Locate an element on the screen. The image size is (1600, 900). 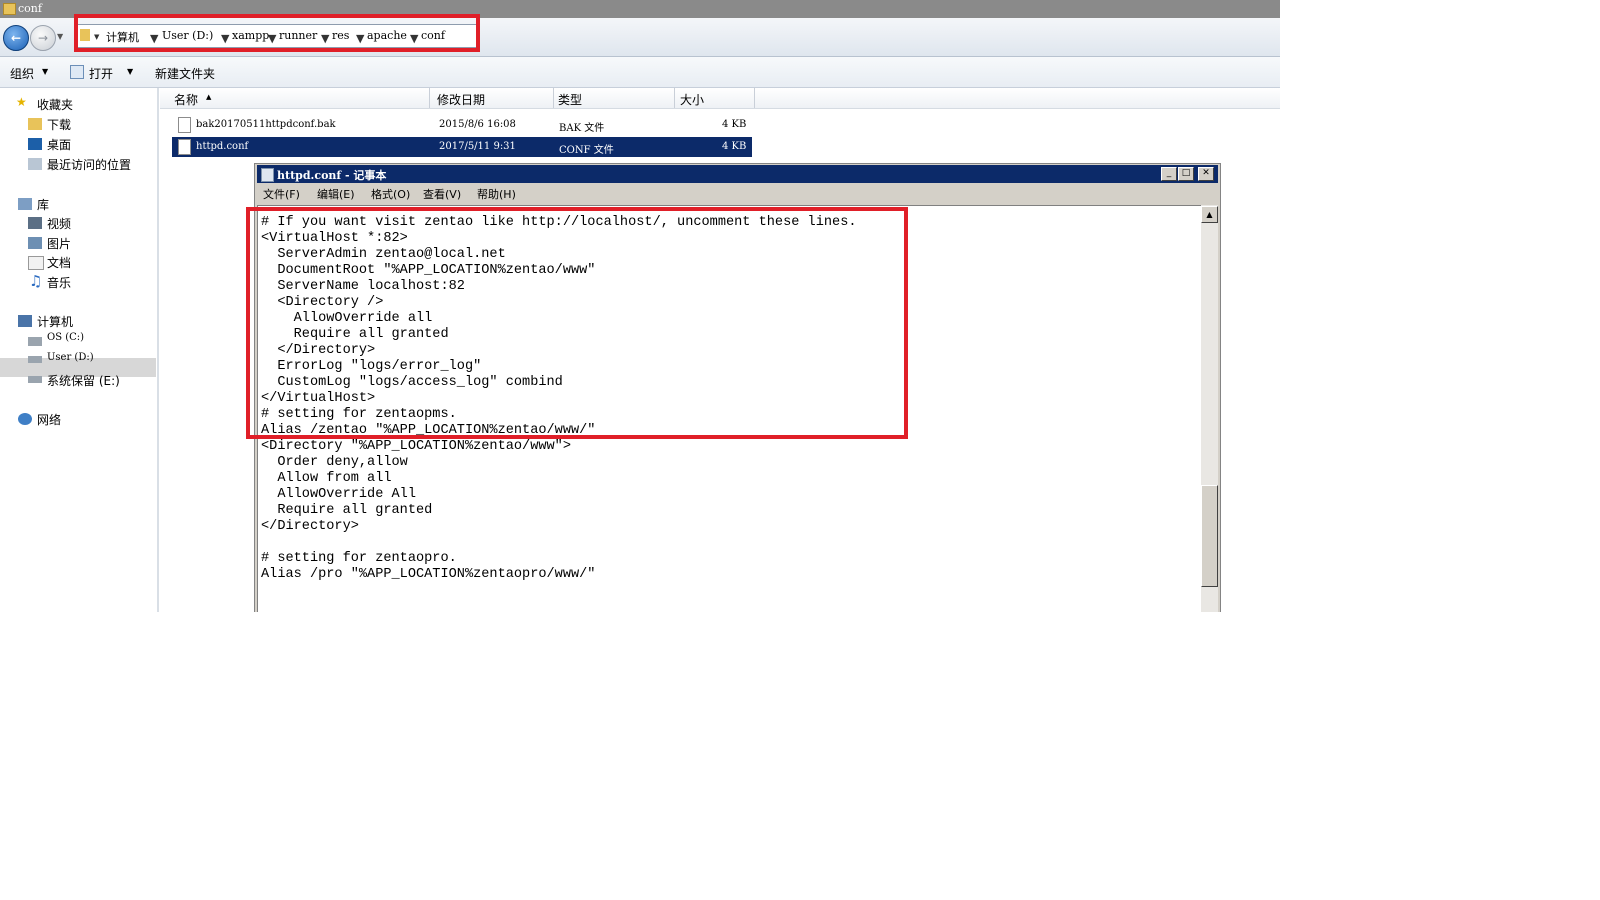
sidebar-item-pictures: 图片 is located at coordinates (59, 243).